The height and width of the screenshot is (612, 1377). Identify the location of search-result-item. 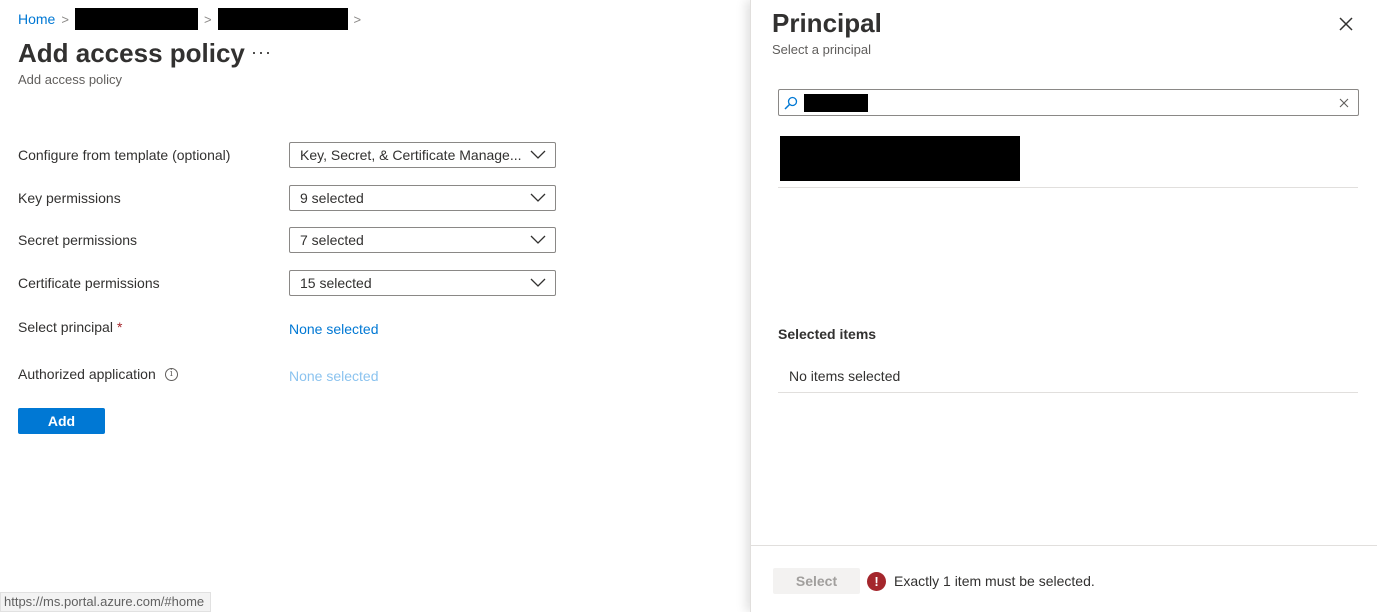
(1068, 162).